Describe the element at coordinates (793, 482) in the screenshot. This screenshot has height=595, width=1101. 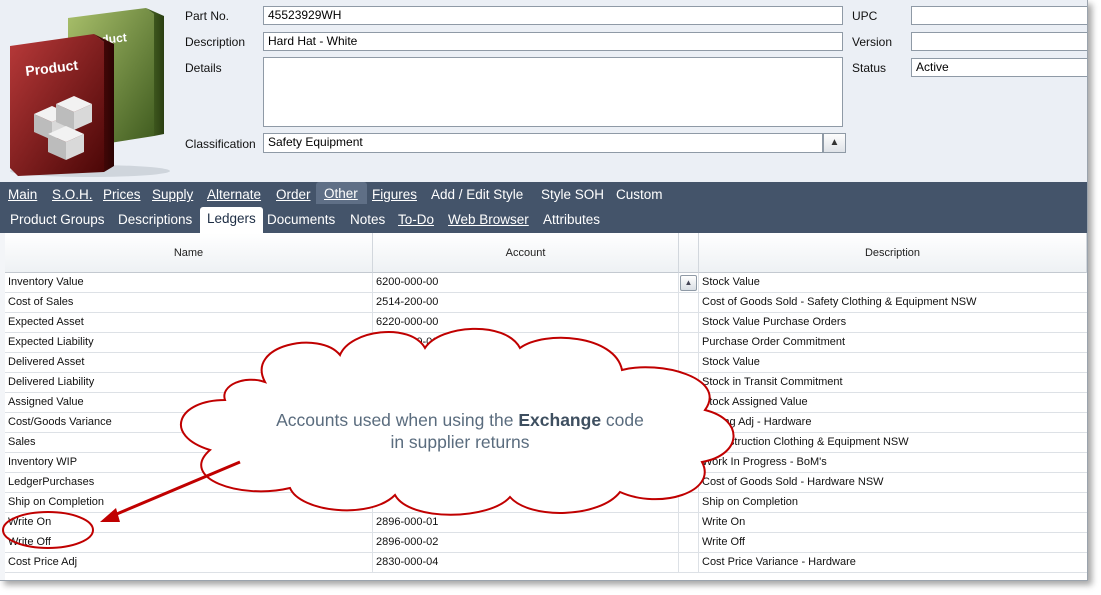
I see `cell-description: Cost of Goods Sold - Hardware NSW` at that location.